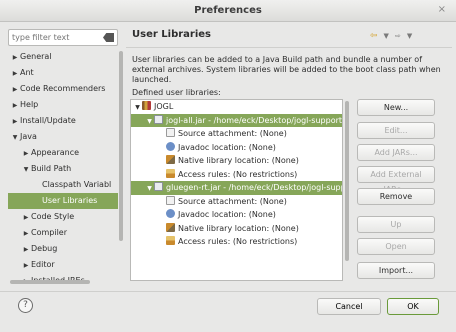 The height and width of the screenshot is (332, 456). What do you see at coordinates (409, 36) in the screenshot?
I see `forward-menu-icon: ▼` at bounding box center [409, 36].